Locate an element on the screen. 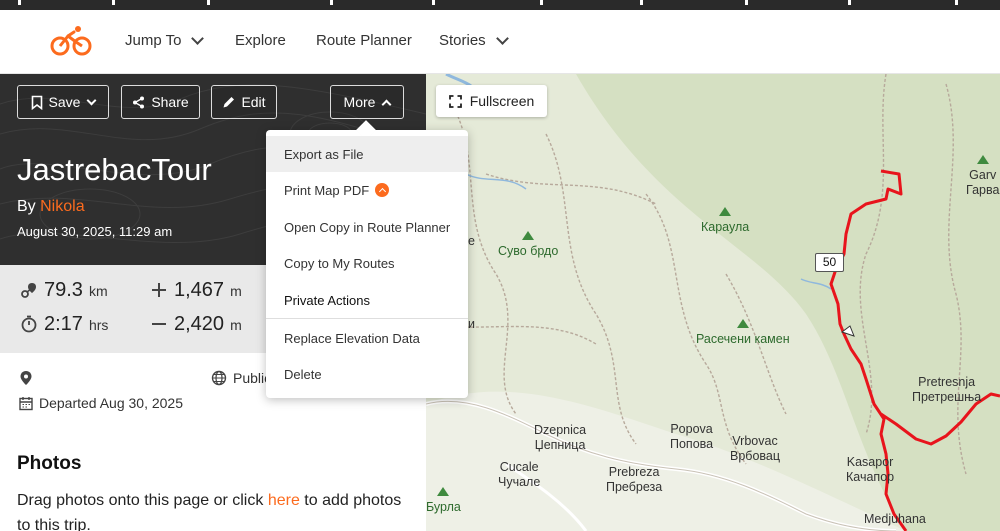 This screenshot has width=1000, height=531. map-label-garv: Garv Гарва is located at coordinates (982, 175).